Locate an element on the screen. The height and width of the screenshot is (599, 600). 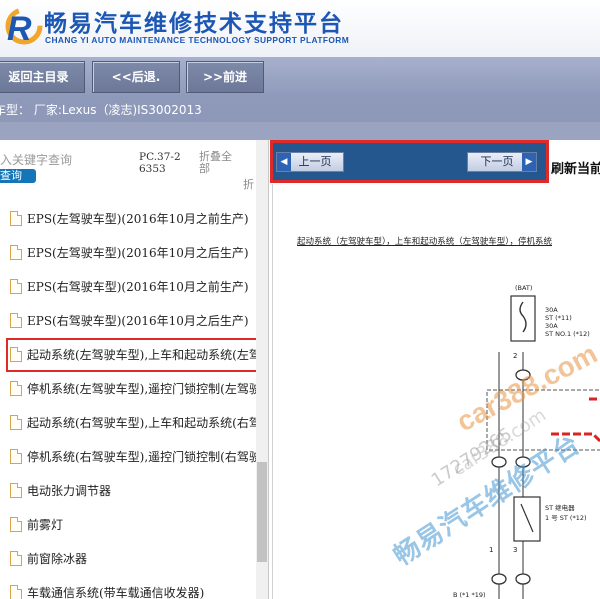
back-button: <<后退. is located at coordinates (136, 77).